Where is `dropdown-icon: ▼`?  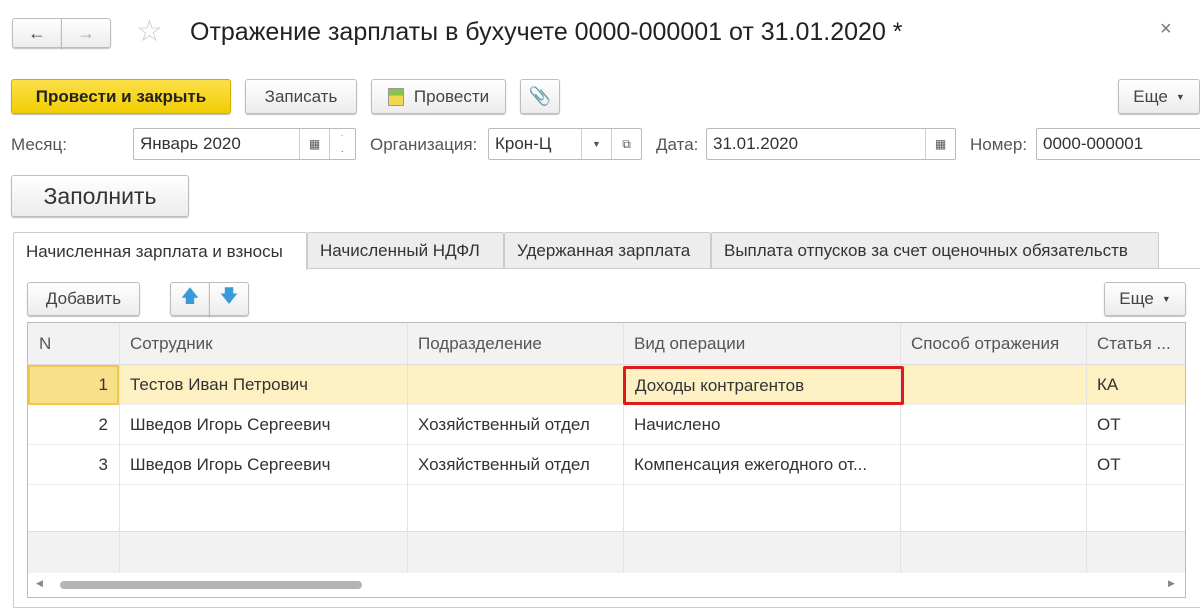
dropdown-icon: ▼ is located at coordinates (596, 144).